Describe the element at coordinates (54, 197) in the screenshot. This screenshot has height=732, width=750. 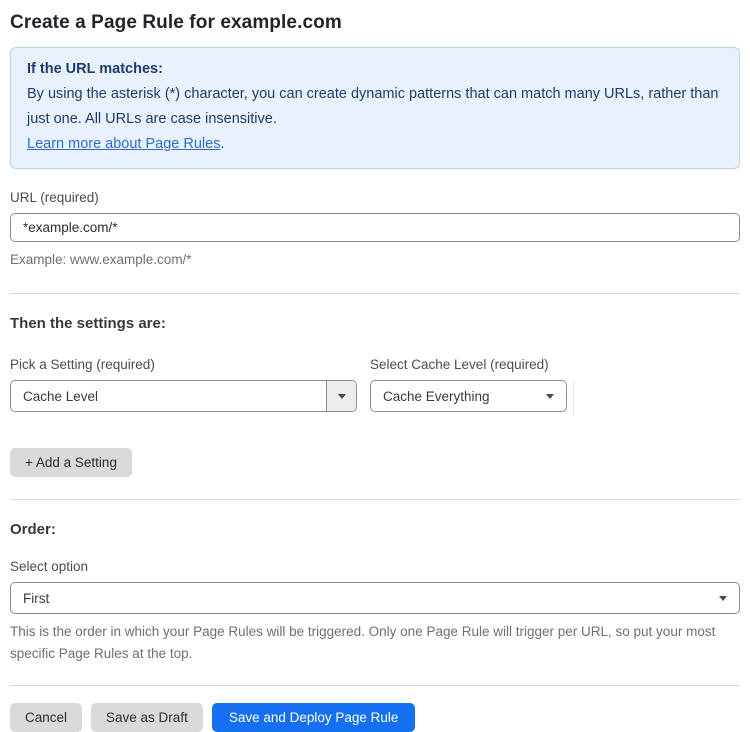
I see `url-label: URL (required)` at that location.